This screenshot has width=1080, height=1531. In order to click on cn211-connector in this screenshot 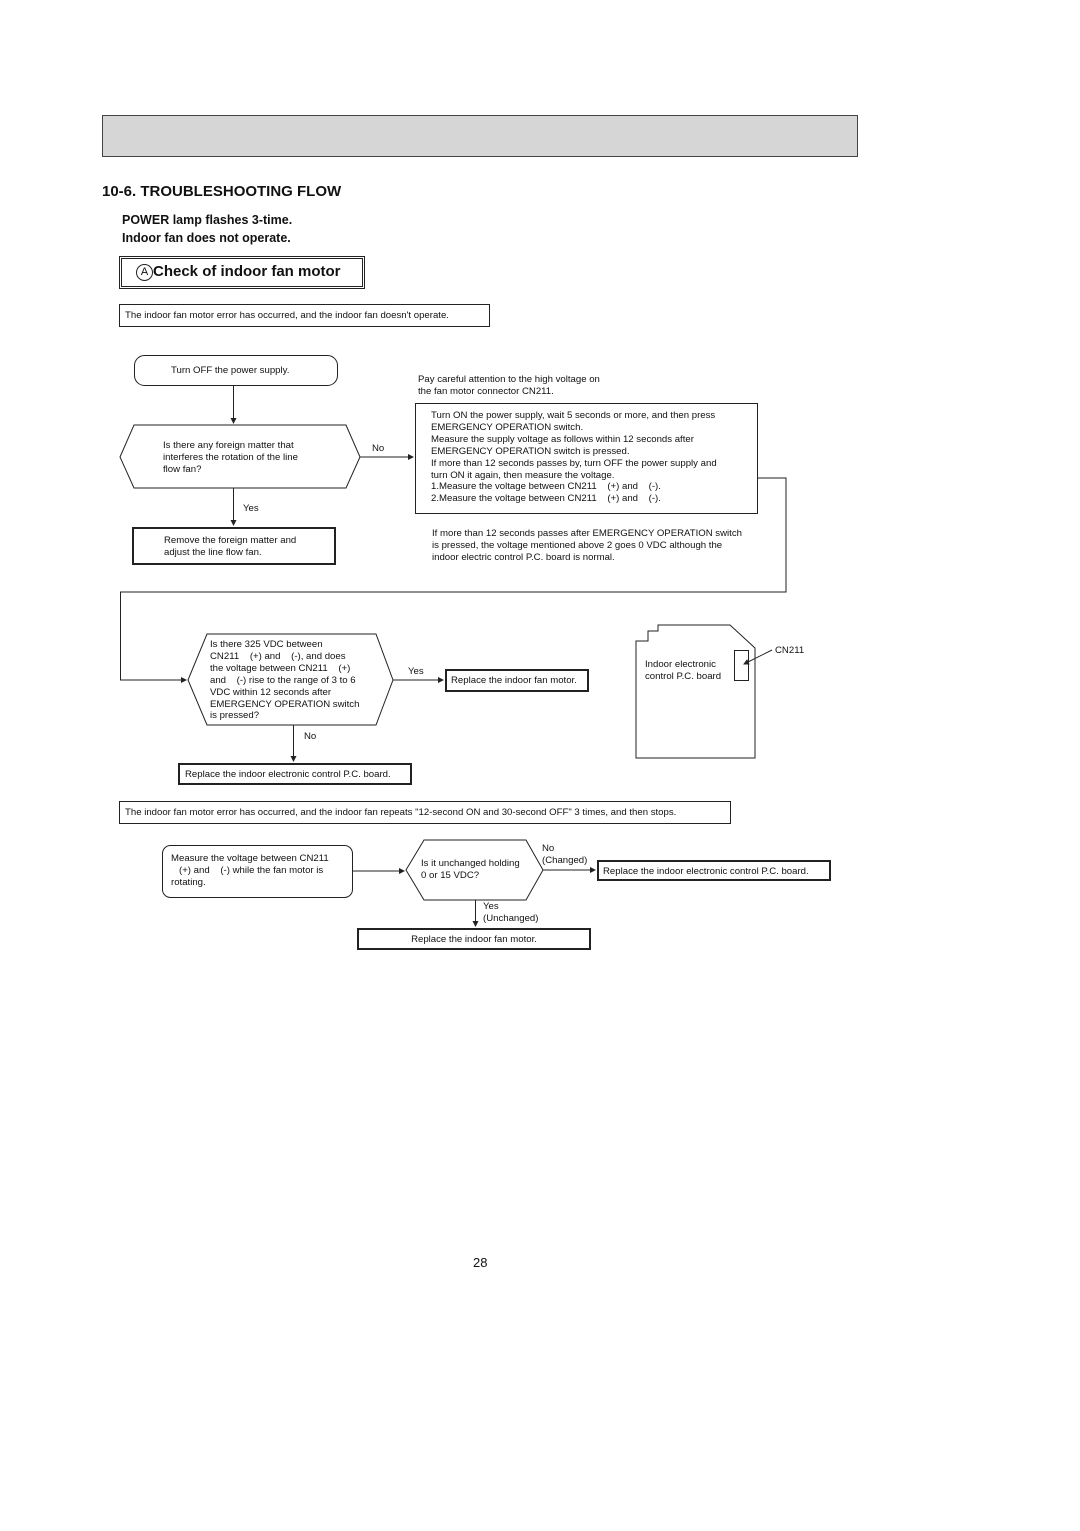, I will do `click(741, 665)`.